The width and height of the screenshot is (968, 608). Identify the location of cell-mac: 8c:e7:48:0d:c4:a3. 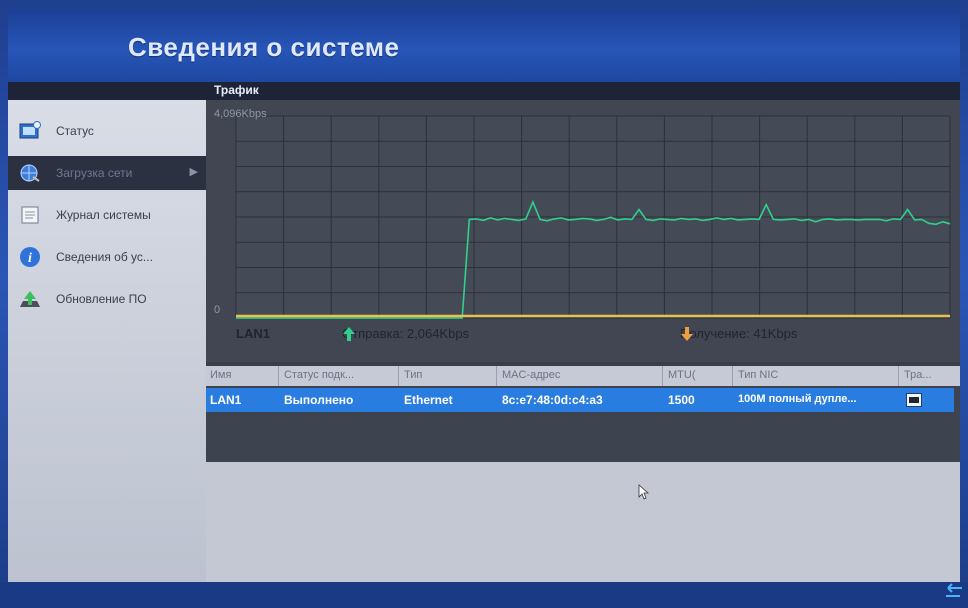
(552, 400).